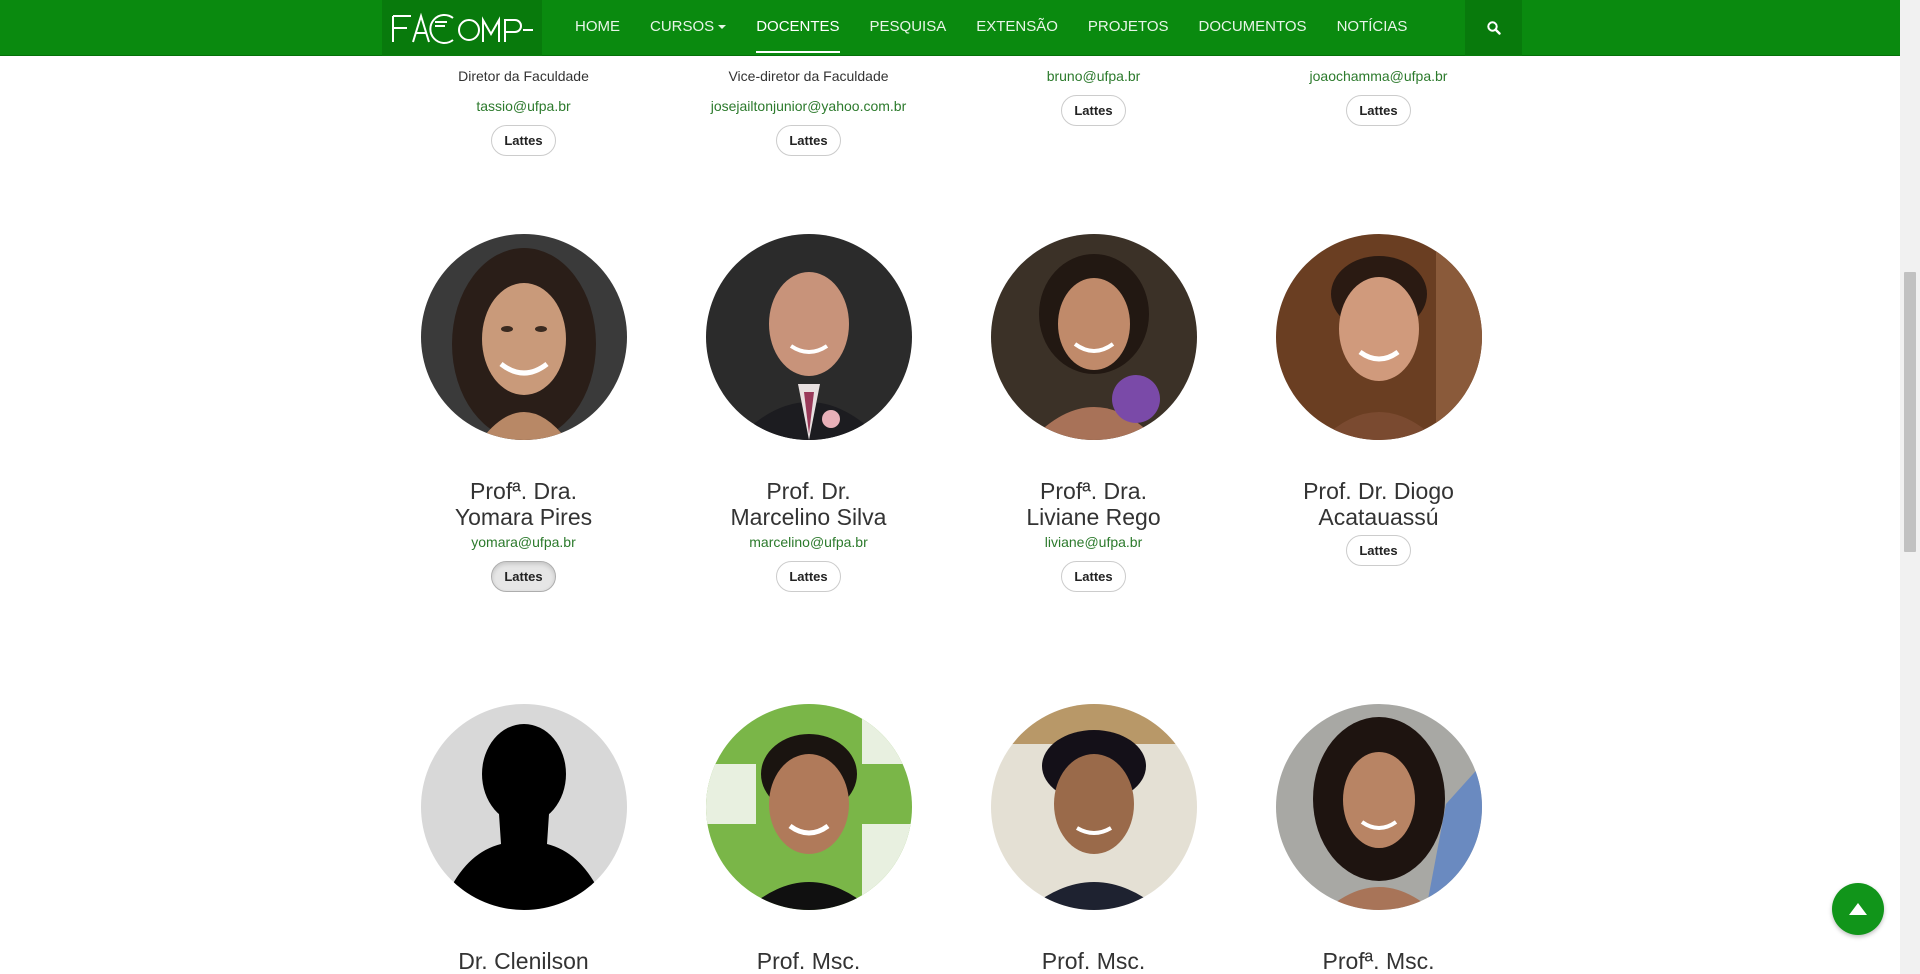  What do you see at coordinates (808, 491) in the screenshot?
I see `docente-name-line1: Prof. Dr.` at bounding box center [808, 491].